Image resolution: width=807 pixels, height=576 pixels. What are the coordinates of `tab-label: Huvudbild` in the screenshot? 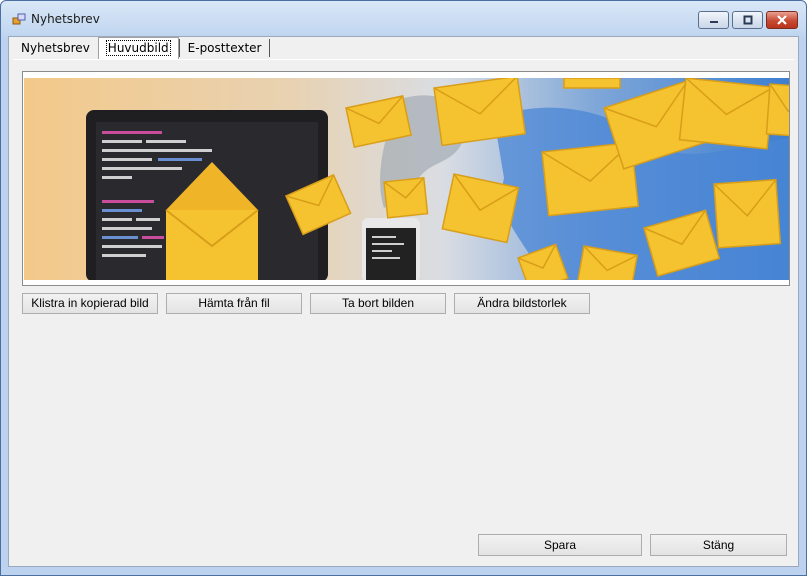 It's located at (138, 48).